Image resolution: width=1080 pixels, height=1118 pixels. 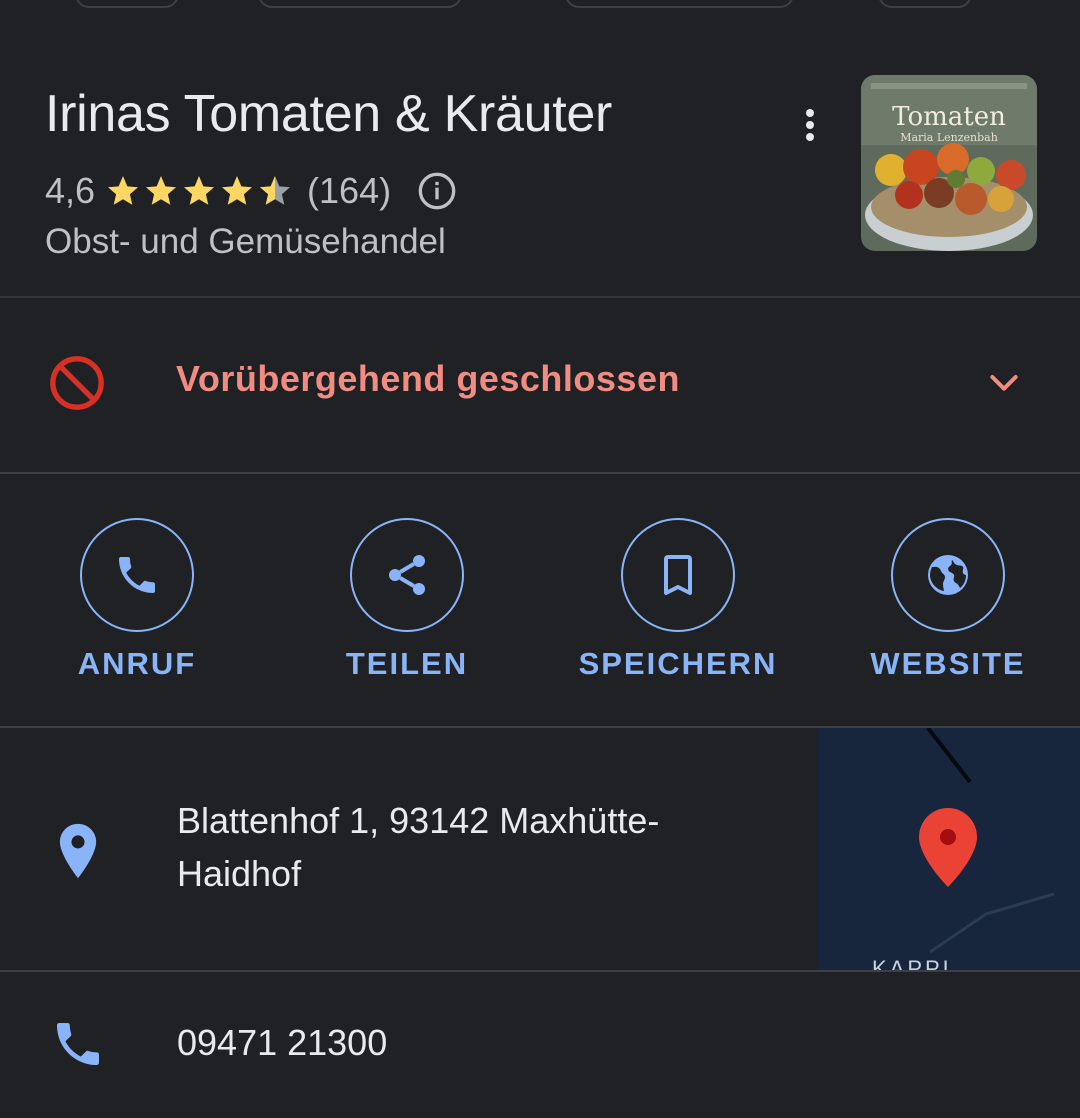 What do you see at coordinates (428, 378) in the screenshot?
I see `open-status-text: Vorübergehend geschlossen` at bounding box center [428, 378].